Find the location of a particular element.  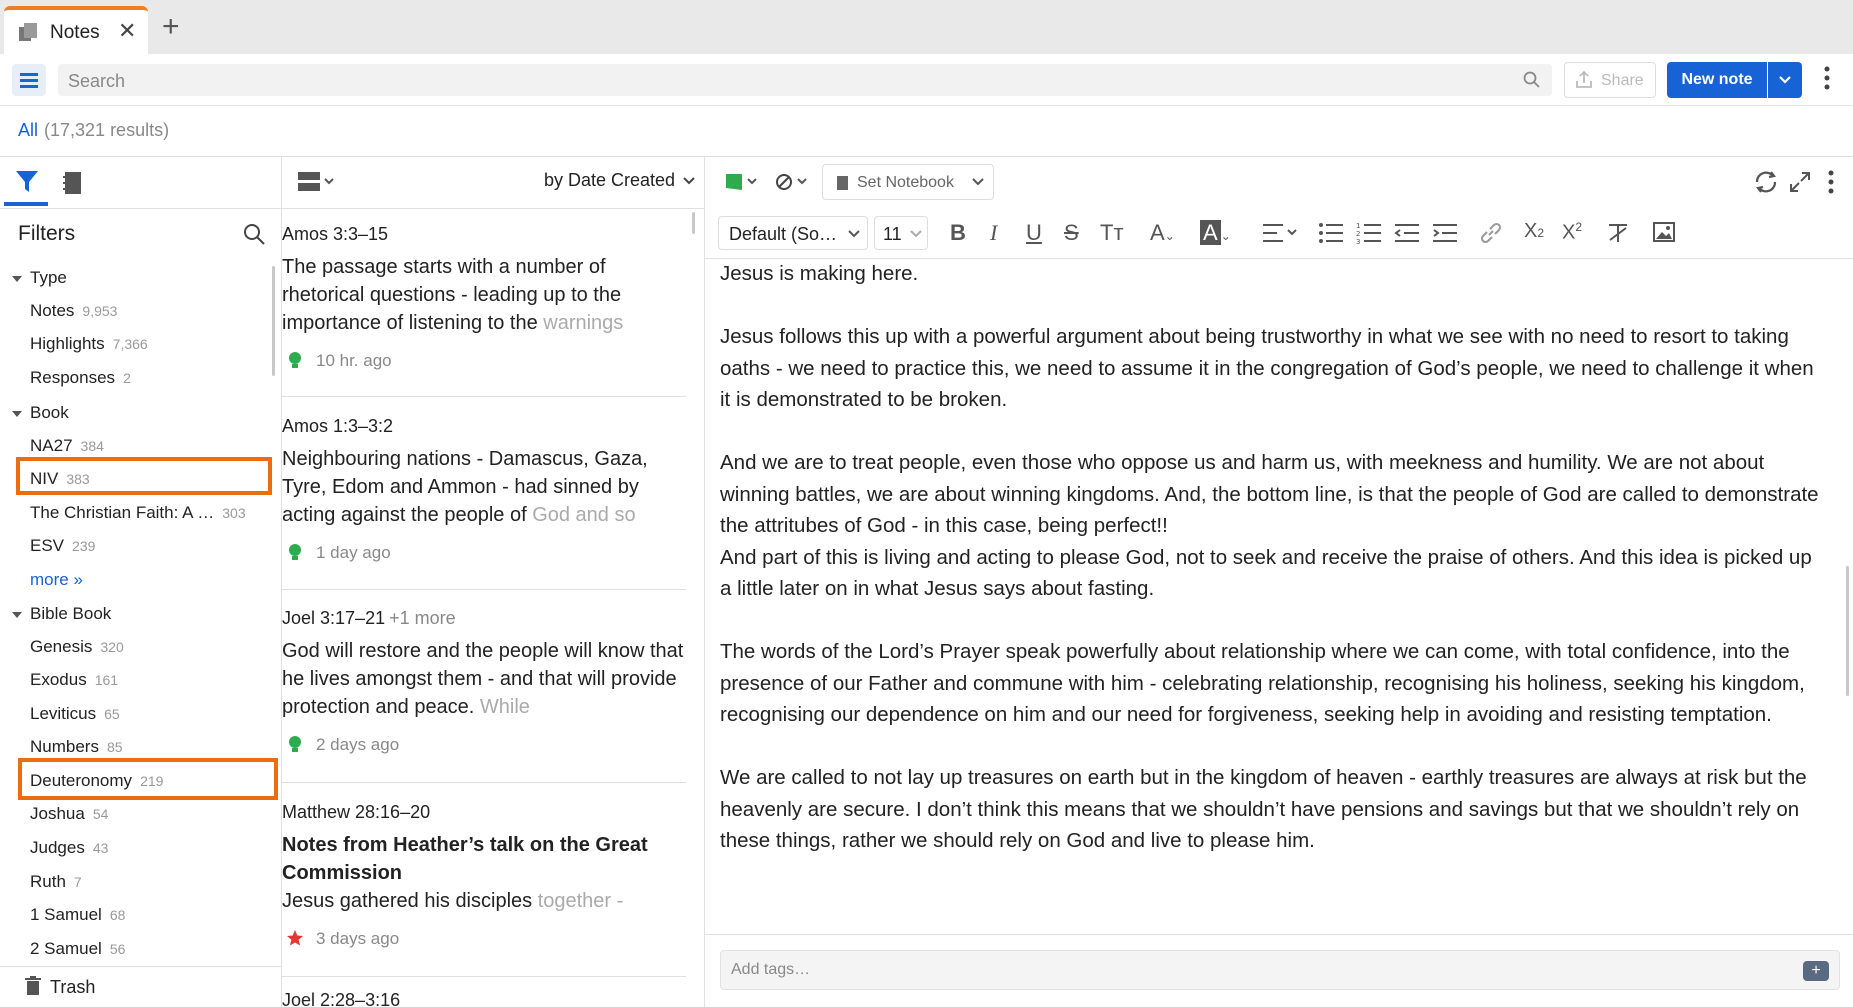

numbered-list-icon: 123 is located at coordinates (1369, 233).